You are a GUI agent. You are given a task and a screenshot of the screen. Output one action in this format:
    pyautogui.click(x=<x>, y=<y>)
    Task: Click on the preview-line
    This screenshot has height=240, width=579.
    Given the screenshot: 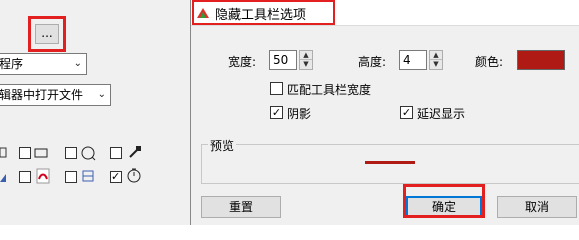 What is the action you would take?
    pyautogui.click(x=390, y=162)
    